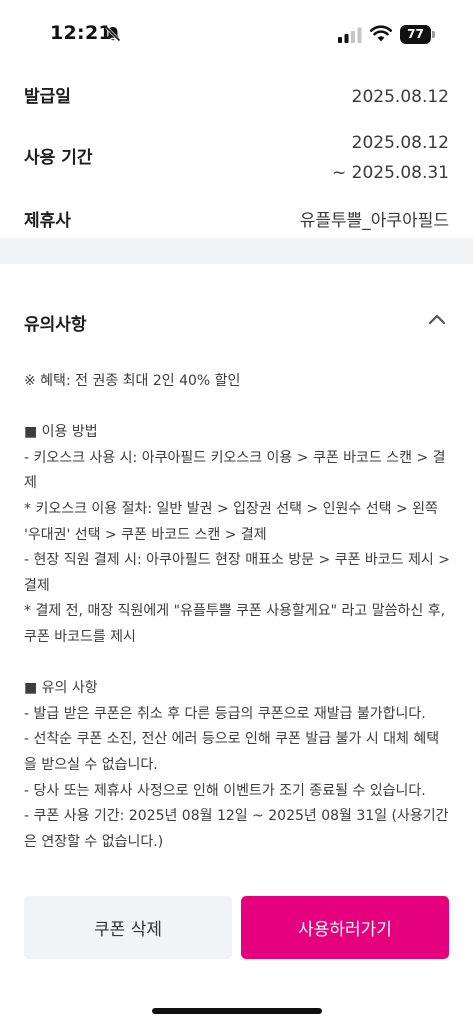  I want to click on period-row: 사용 기간 2025.08.12 ~ 2025.08.31, so click(236, 159).